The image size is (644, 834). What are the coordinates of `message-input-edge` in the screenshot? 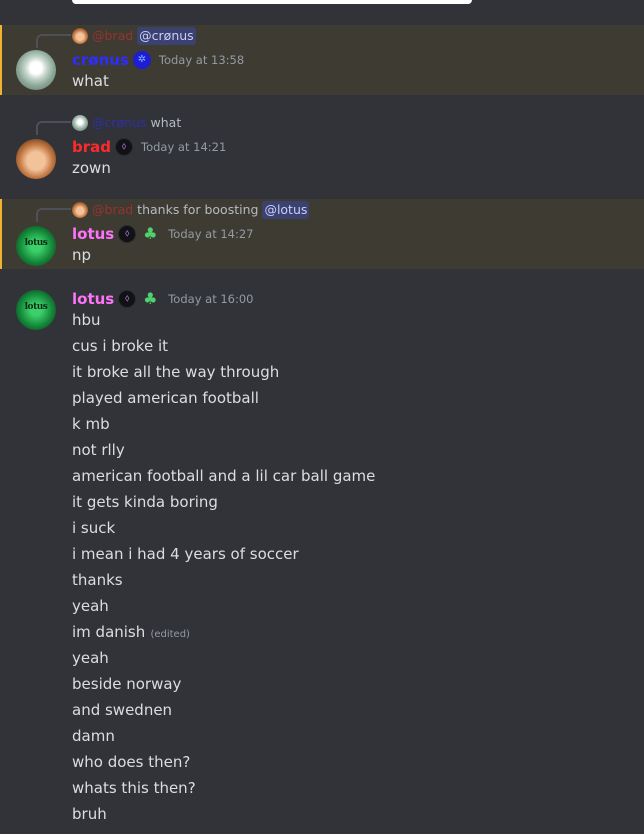 It's located at (272, 2).